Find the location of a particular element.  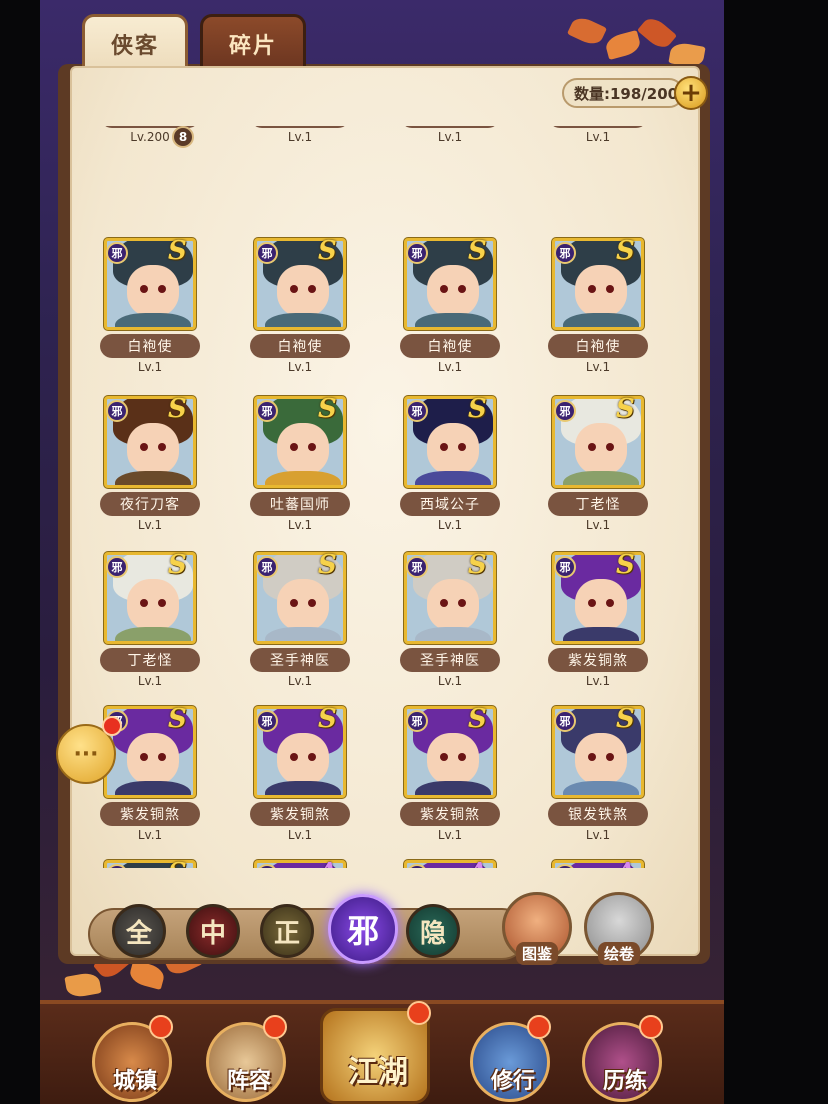

nav-training: 修行 is located at coordinates (510, 1058).